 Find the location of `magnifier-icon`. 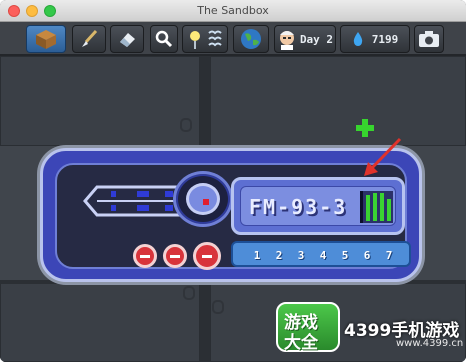

magnifier-icon is located at coordinates (164, 39).